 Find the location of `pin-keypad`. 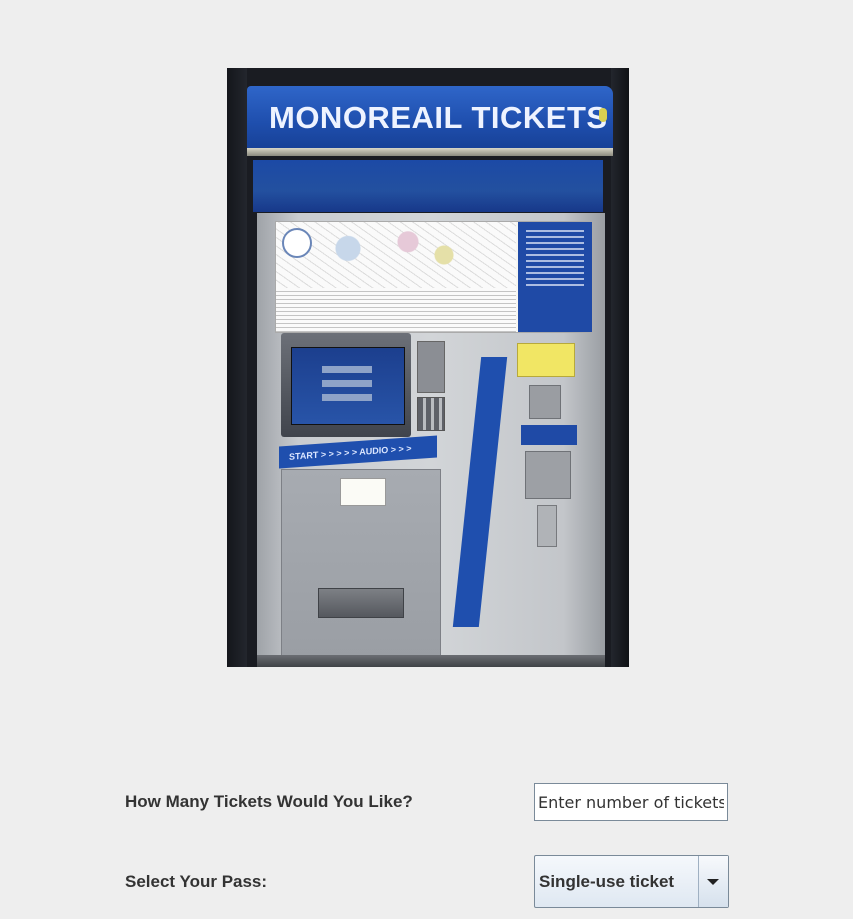

pin-keypad is located at coordinates (431, 414).